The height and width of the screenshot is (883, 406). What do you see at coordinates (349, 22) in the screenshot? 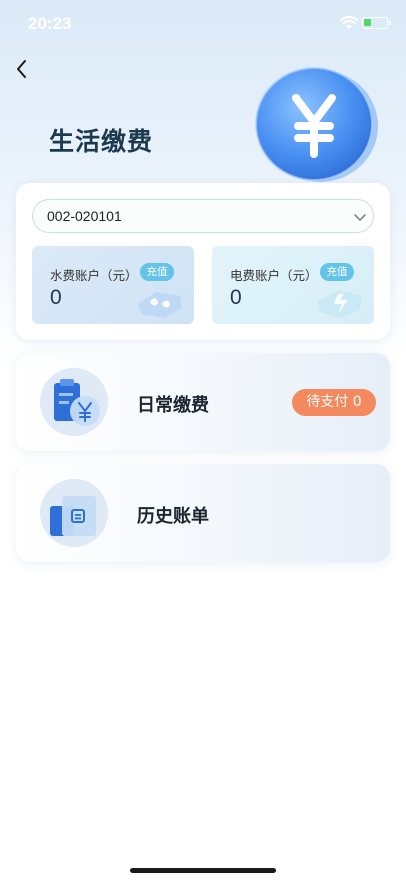
I see `wifi-icon` at bounding box center [349, 22].